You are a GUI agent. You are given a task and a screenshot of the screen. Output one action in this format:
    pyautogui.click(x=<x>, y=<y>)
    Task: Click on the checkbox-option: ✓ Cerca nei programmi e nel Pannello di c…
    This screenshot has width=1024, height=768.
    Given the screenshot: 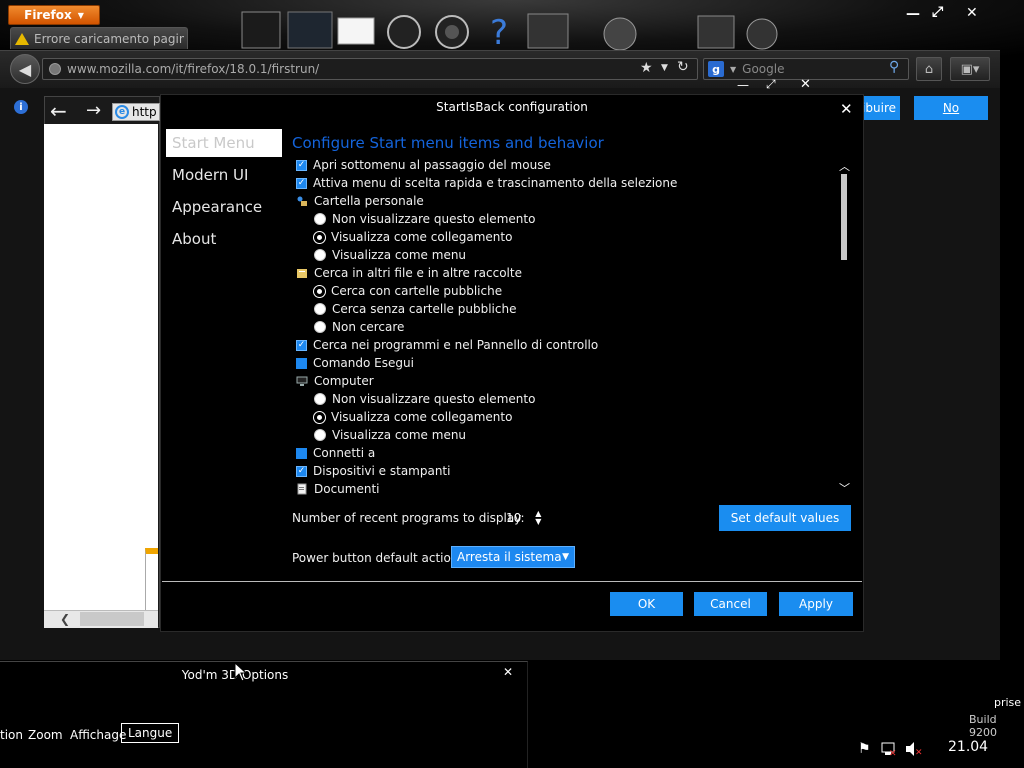 What is the action you would take?
    pyautogui.click(x=566, y=345)
    